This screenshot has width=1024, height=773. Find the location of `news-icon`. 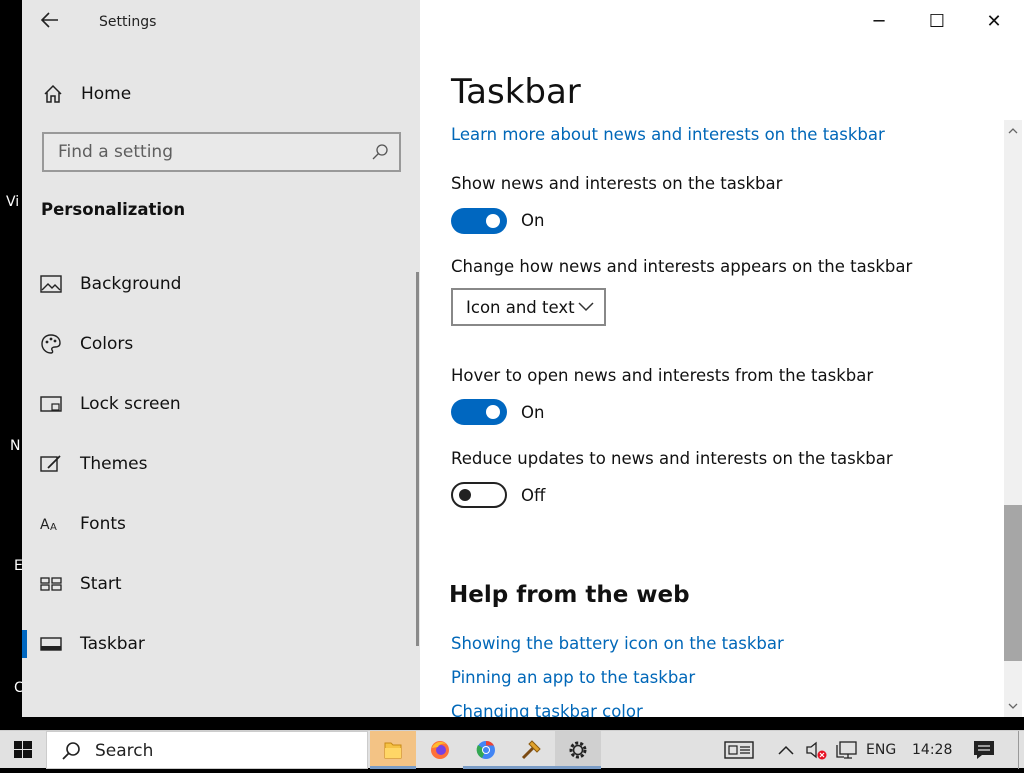

news-icon is located at coordinates (739, 750).